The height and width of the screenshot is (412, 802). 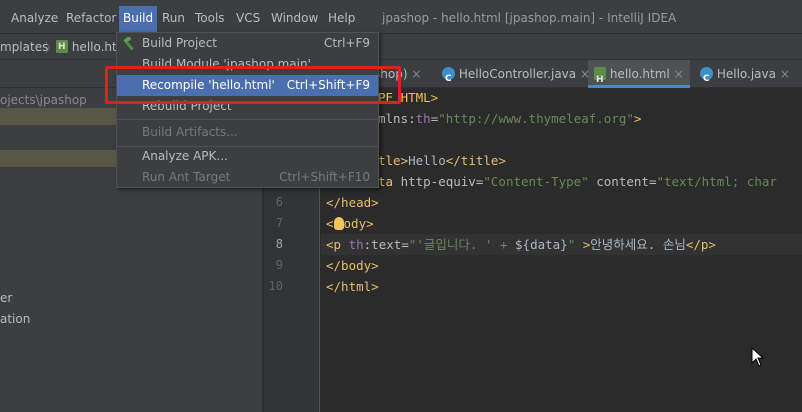 What do you see at coordinates (279, 244) in the screenshot?
I see `line-number: 8` at bounding box center [279, 244].